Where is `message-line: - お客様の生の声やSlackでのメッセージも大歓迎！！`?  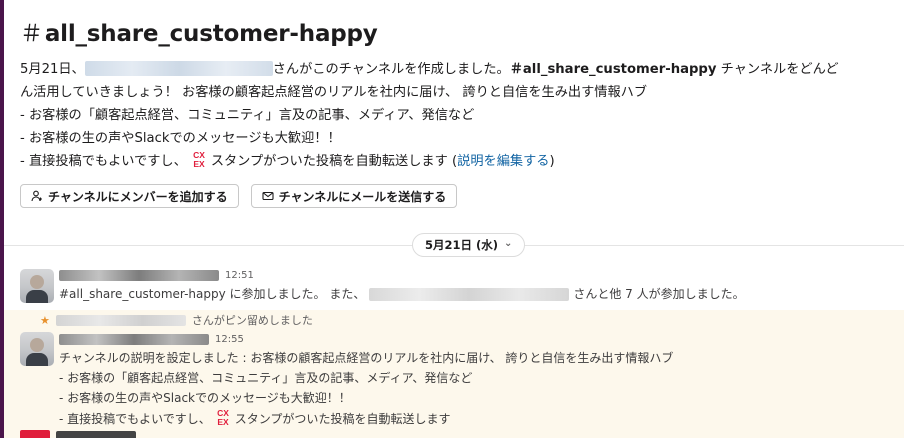
message-line: - お客様の生の声やSlackでのメッセージも大歓迎！！ is located at coordinates (205, 398).